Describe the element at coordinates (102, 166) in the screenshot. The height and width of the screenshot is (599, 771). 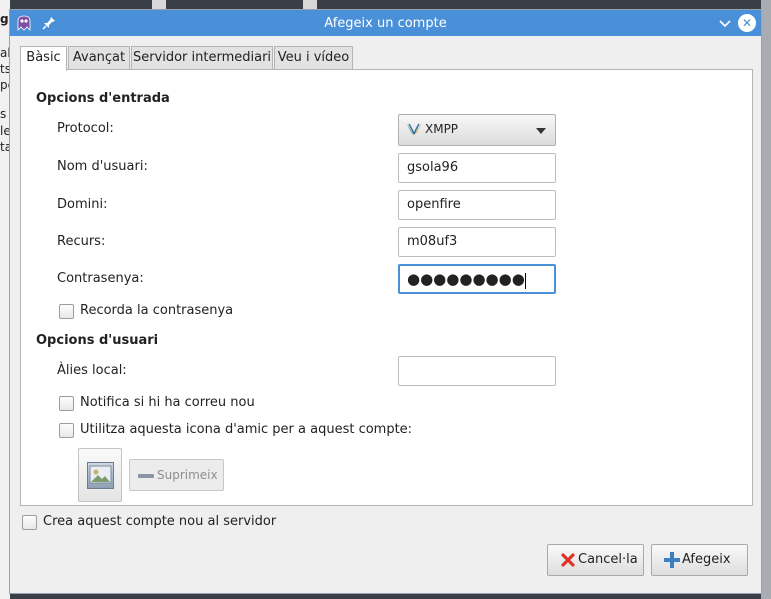
I see `username-label: Nom d'usuari:` at that location.